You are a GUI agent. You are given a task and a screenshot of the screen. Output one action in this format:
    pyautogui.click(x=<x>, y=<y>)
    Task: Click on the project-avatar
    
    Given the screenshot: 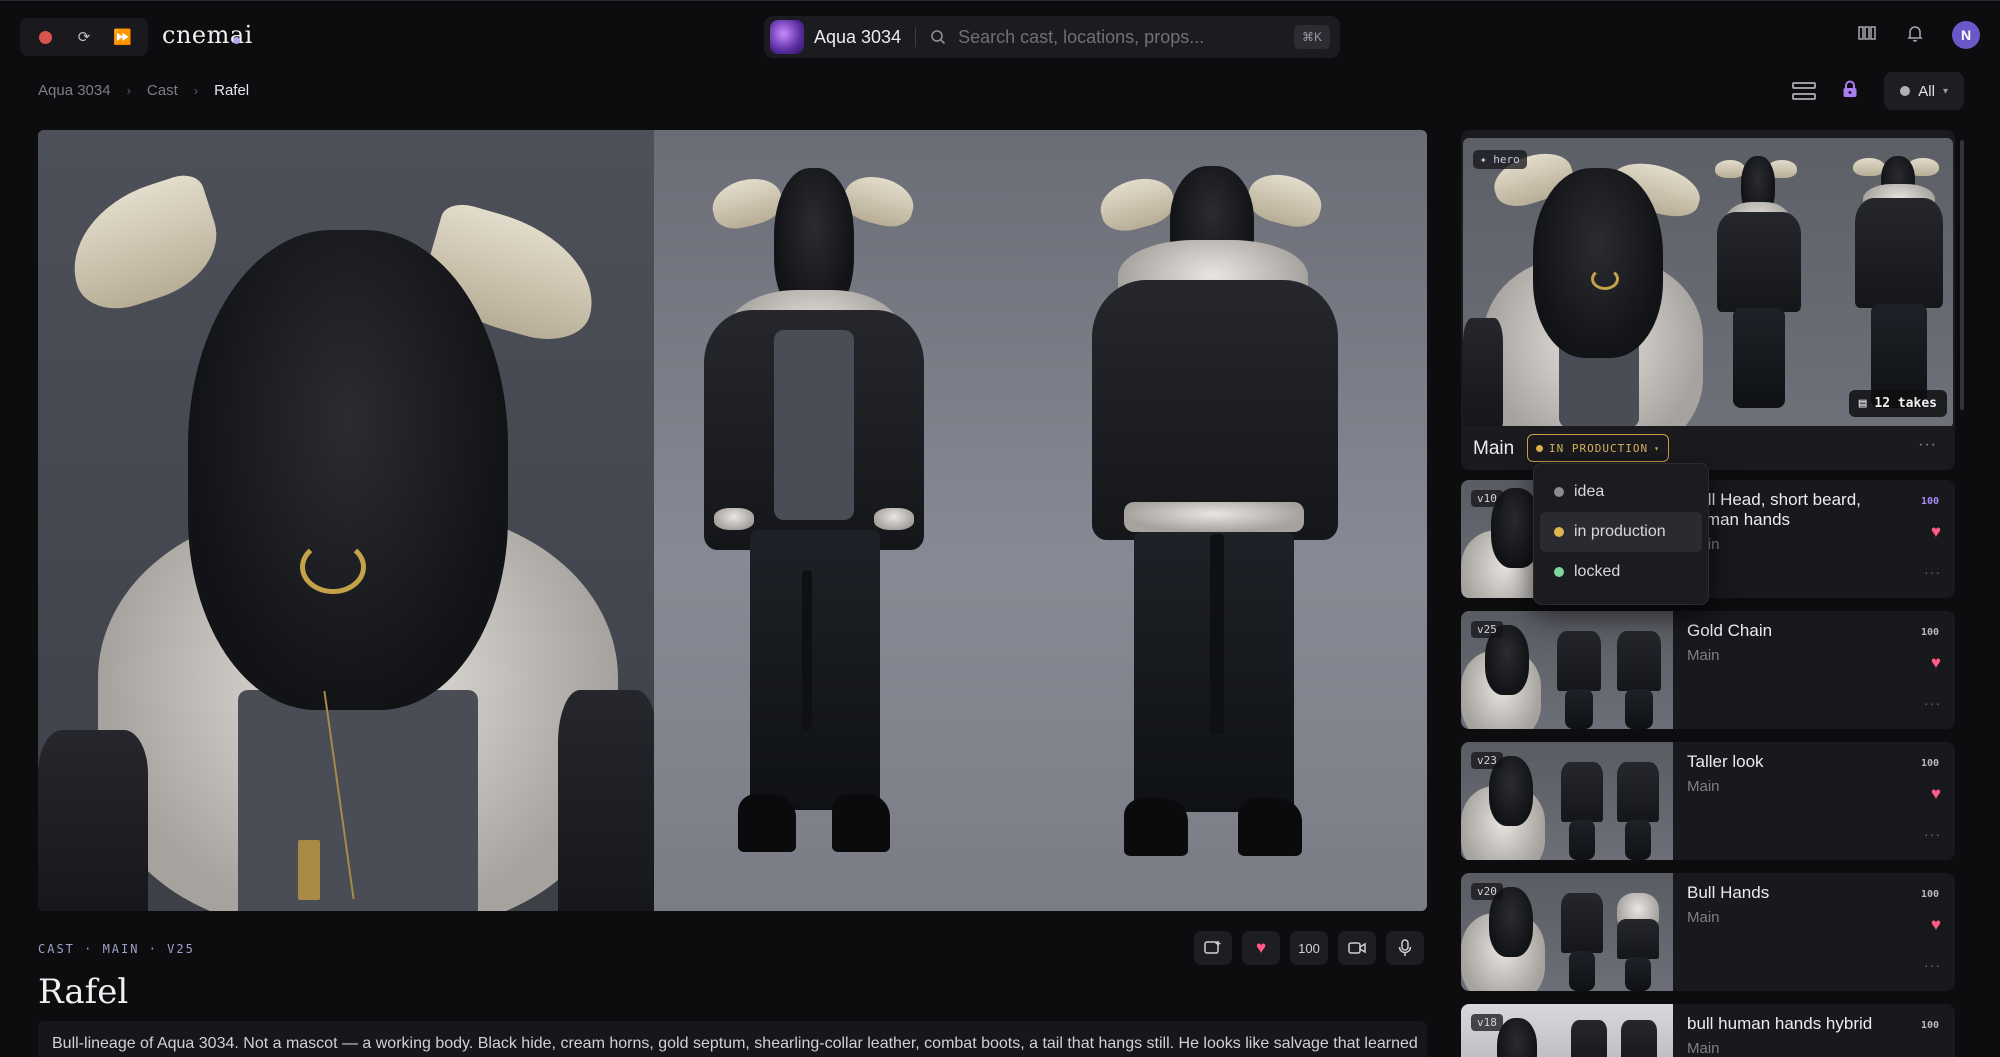 What is the action you would take?
    pyautogui.click(x=787, y=37)
    